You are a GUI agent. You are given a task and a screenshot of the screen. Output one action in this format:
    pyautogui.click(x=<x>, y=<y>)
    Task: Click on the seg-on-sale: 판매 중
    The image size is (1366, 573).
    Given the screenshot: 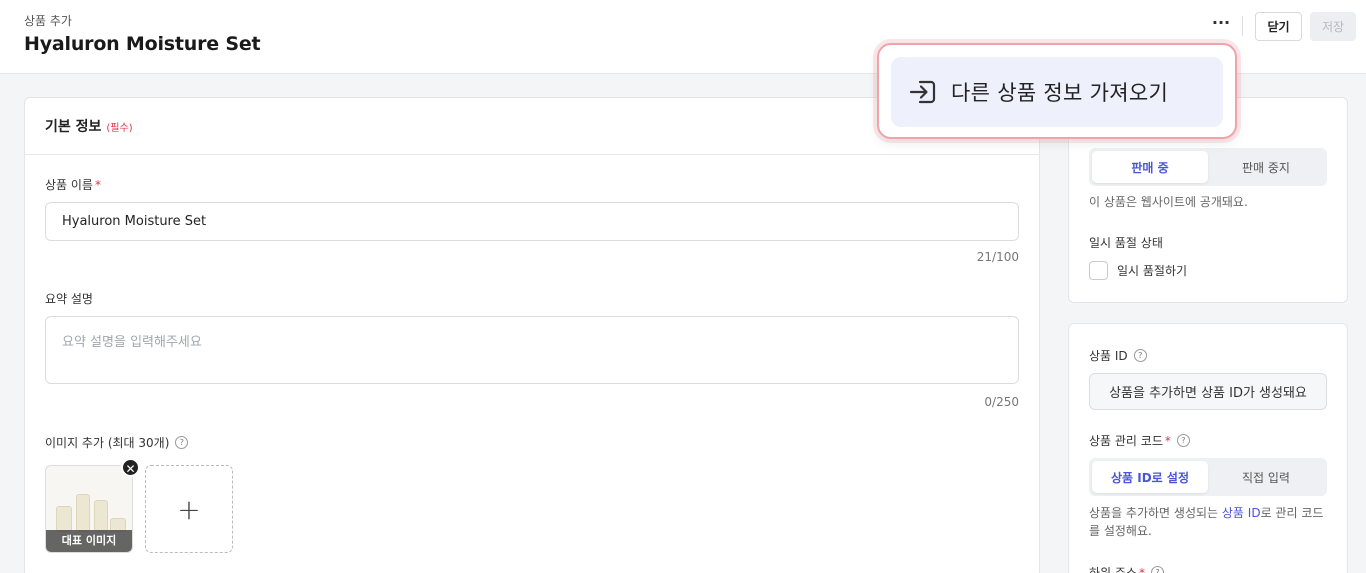 What is the action you would take?
    pyautogui.click(x=1150, y=167)
    